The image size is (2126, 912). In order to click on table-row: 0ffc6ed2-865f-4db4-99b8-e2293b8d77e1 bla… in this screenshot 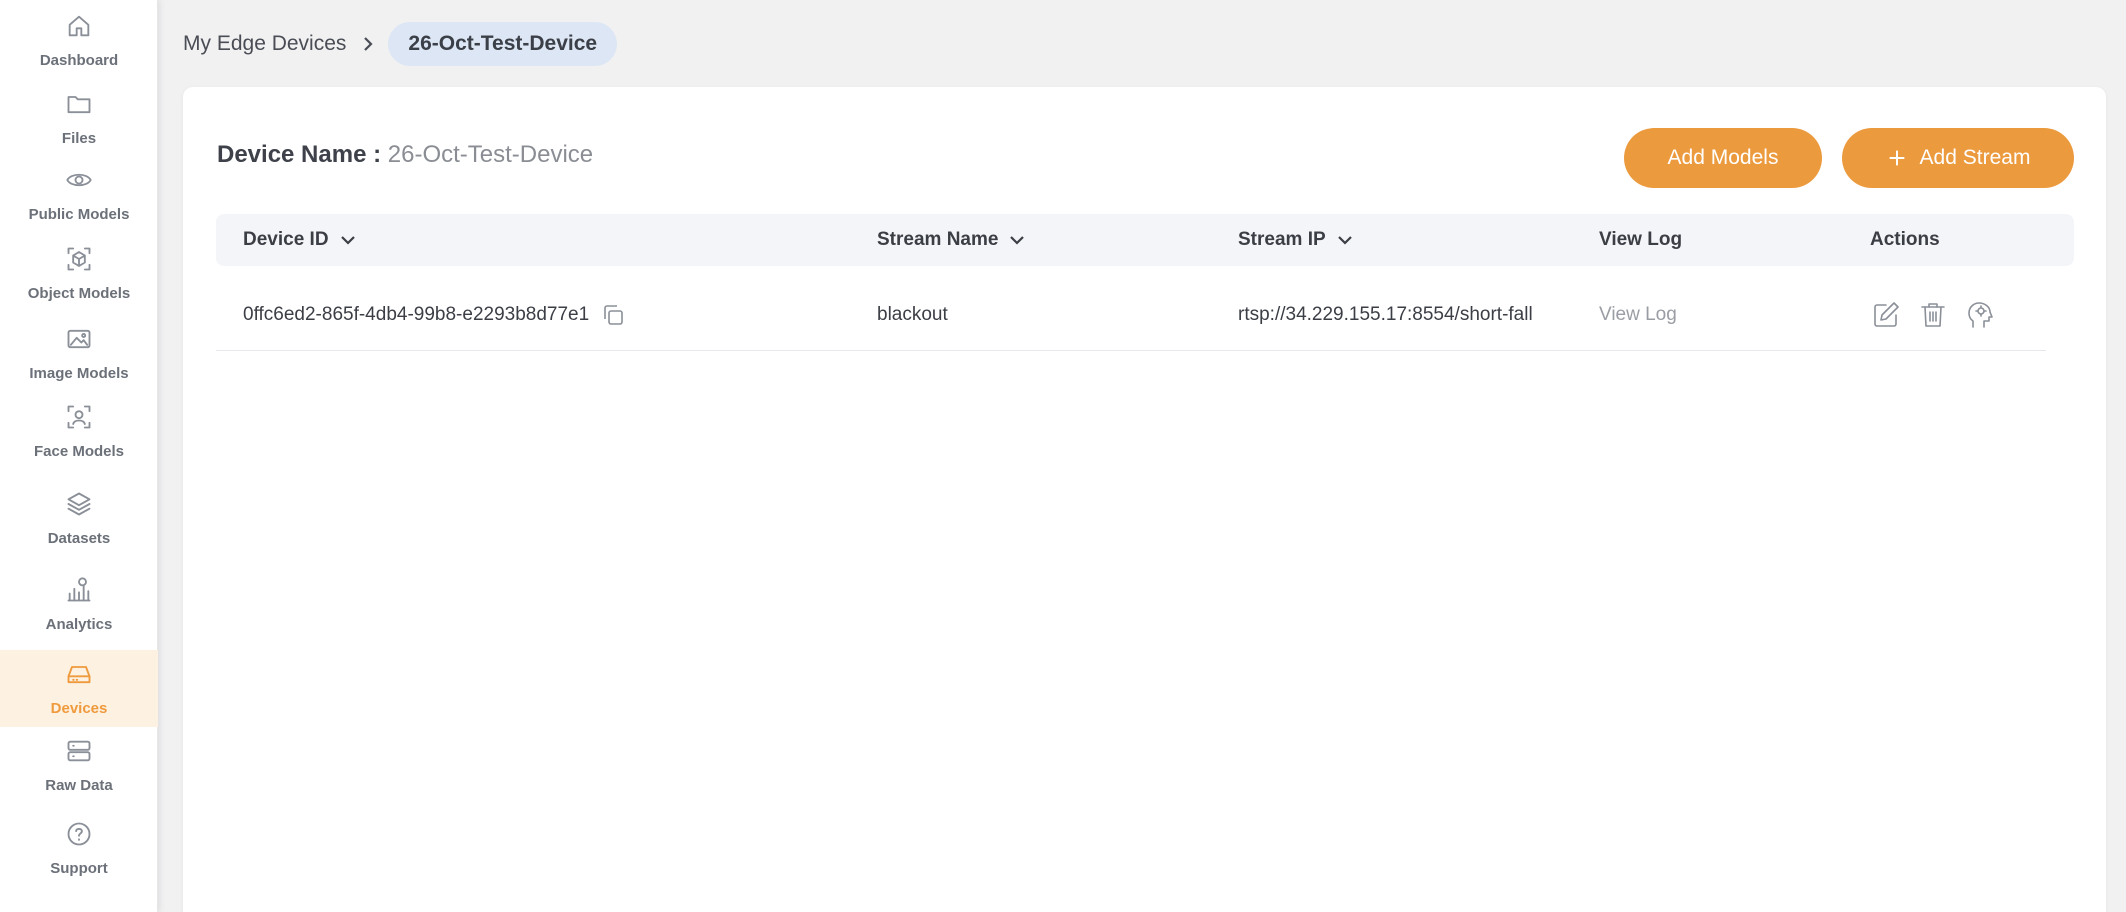, I will do `click(1131, 314)`.